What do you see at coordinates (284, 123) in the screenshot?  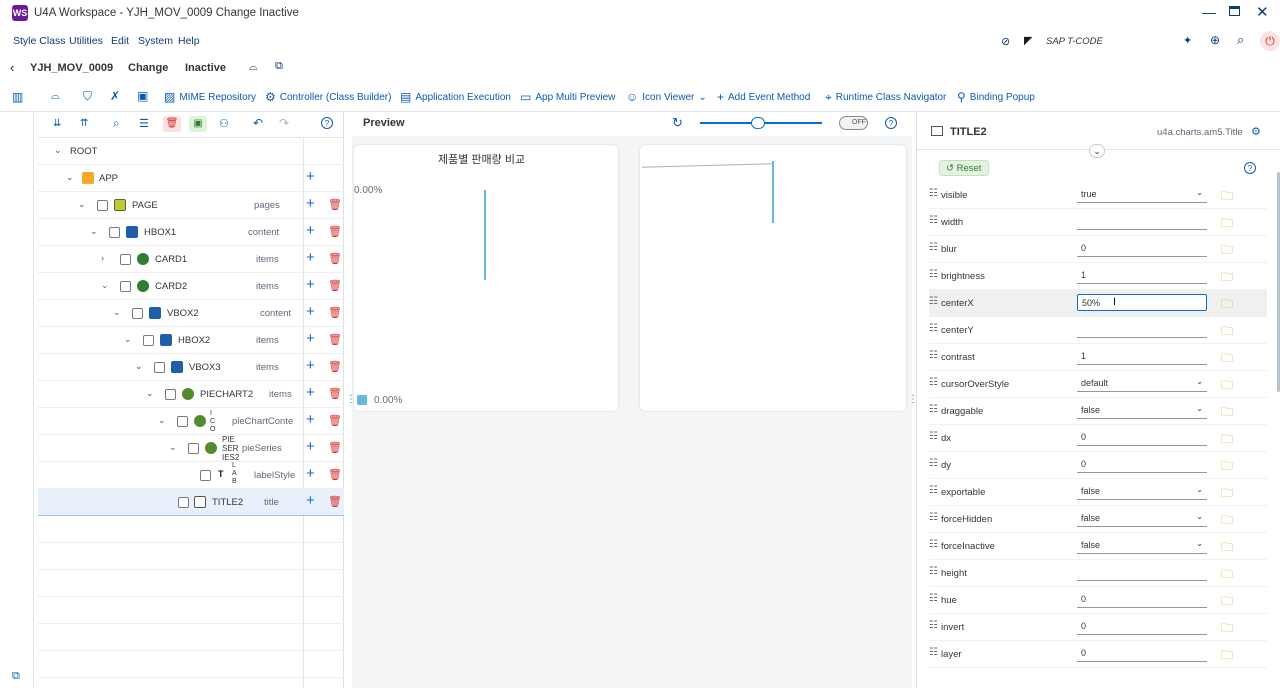 I see `redo-icon: ↷` at bounding box center [284, 123].